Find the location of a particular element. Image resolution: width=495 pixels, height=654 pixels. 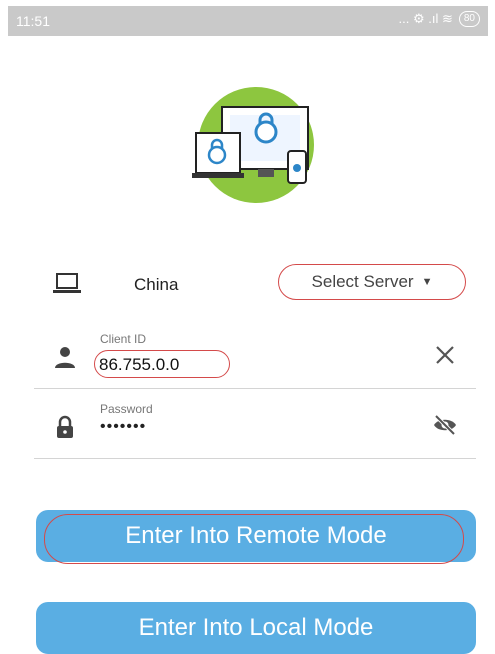

battery-icon: 80 is located at coordinates (469, 19).